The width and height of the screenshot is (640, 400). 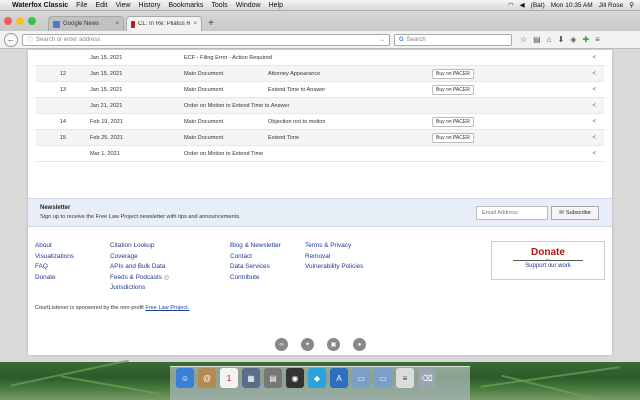 What do you see at coordinates (307, 344) in the screenshot?
I see `twitter-icon: ✦` at bounding box center [307, 344].